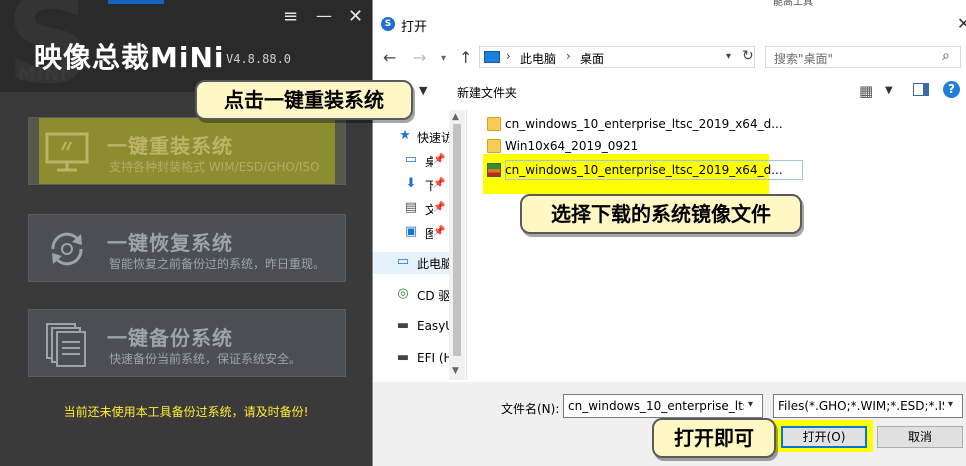 This screenshot has height=466, width=966. I want to click on backup-icon, so click(66, 345).